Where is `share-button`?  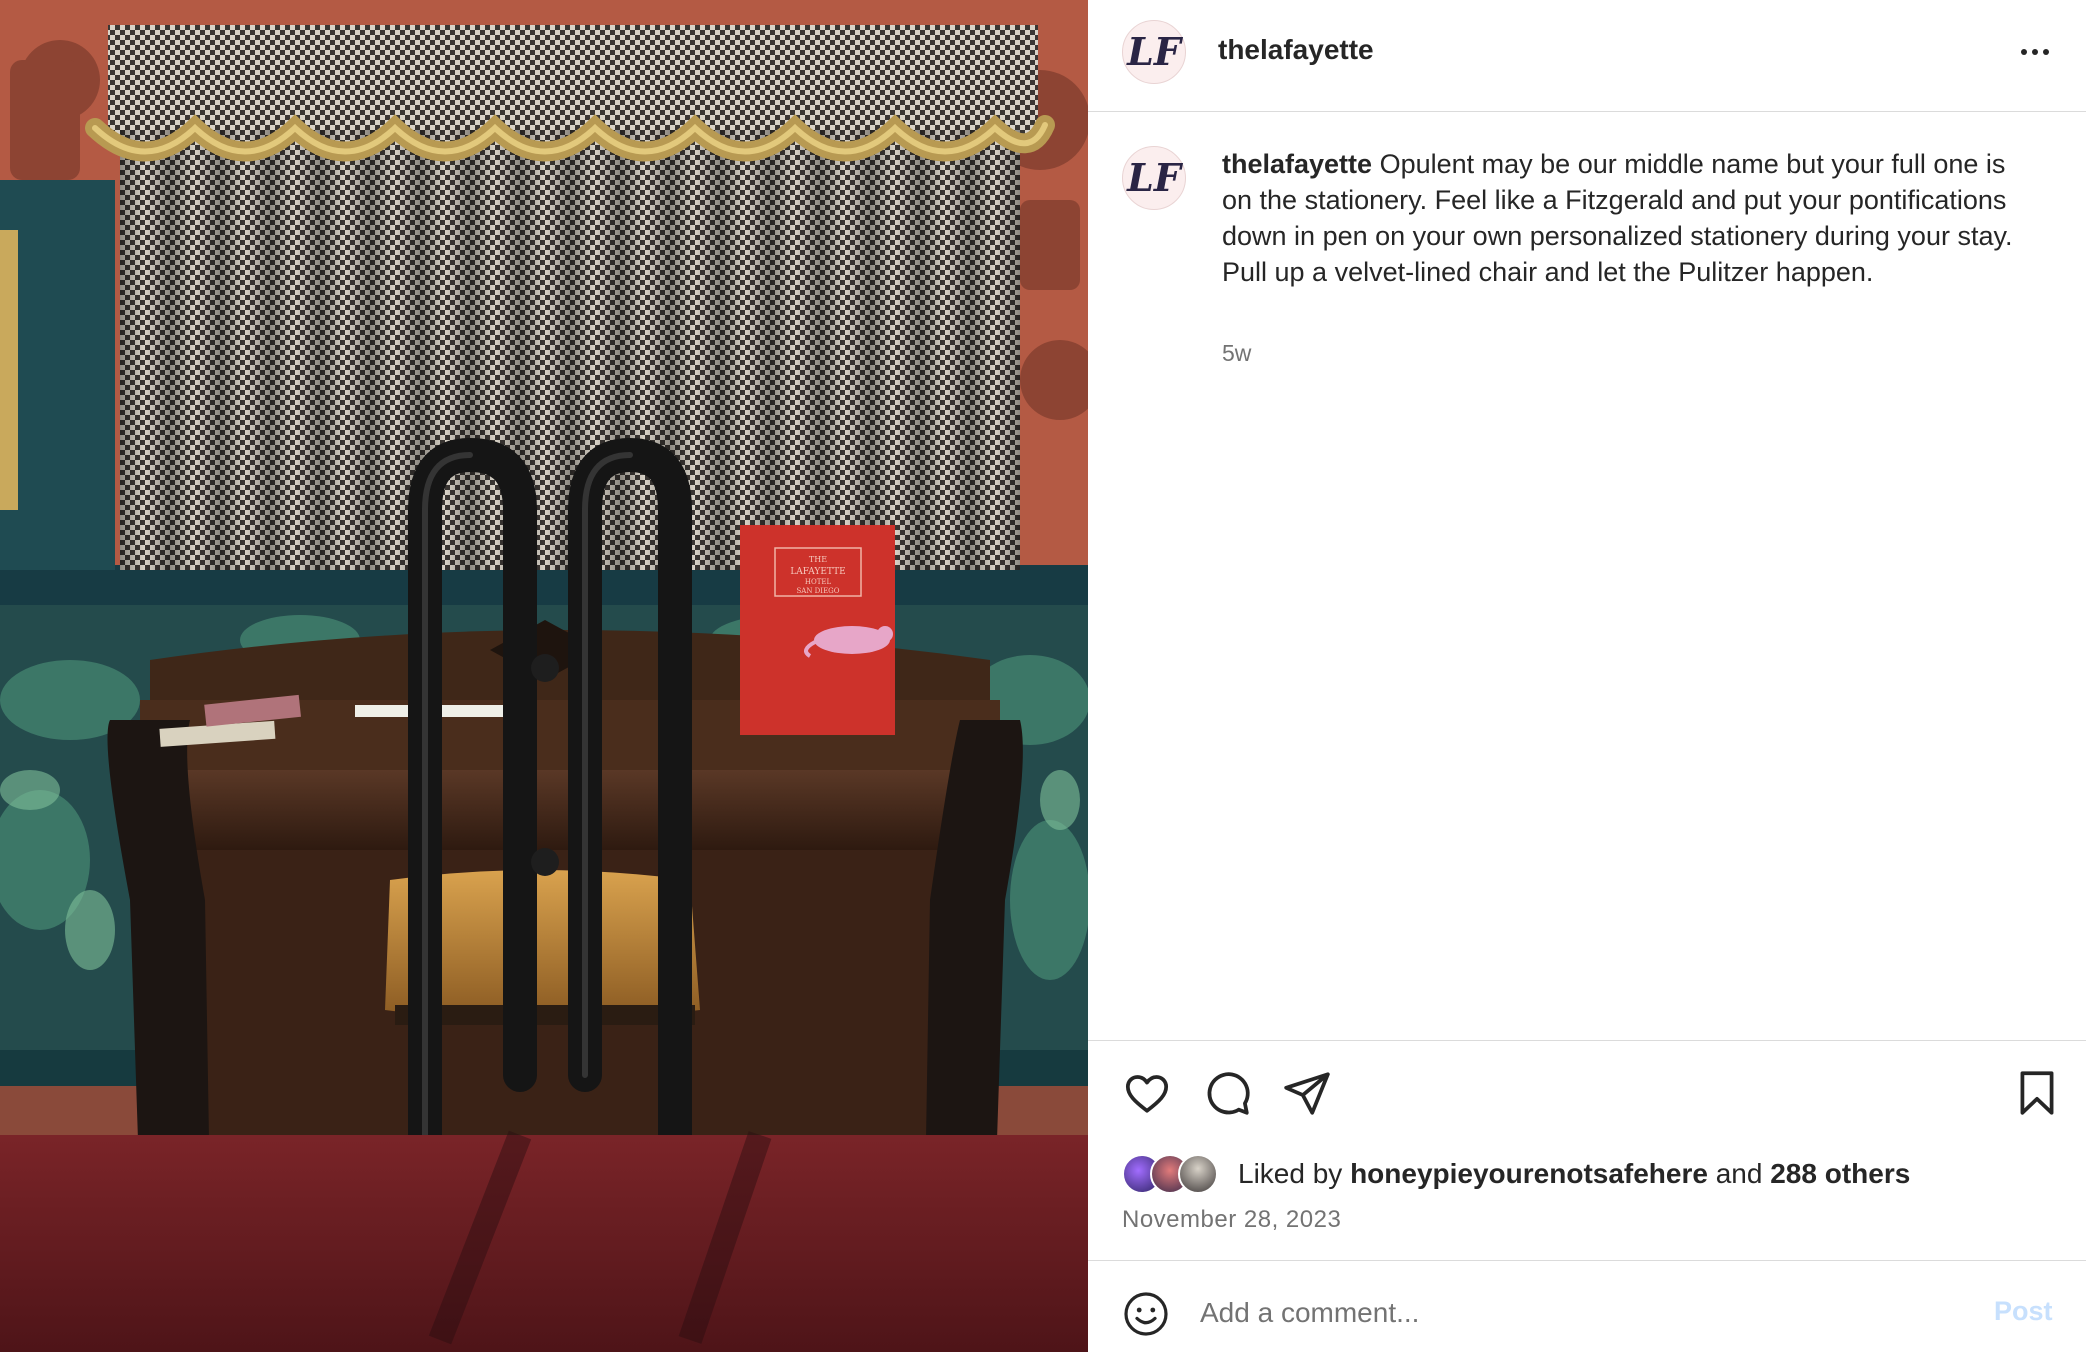
share-button is located at coordinates (1307, 1093).